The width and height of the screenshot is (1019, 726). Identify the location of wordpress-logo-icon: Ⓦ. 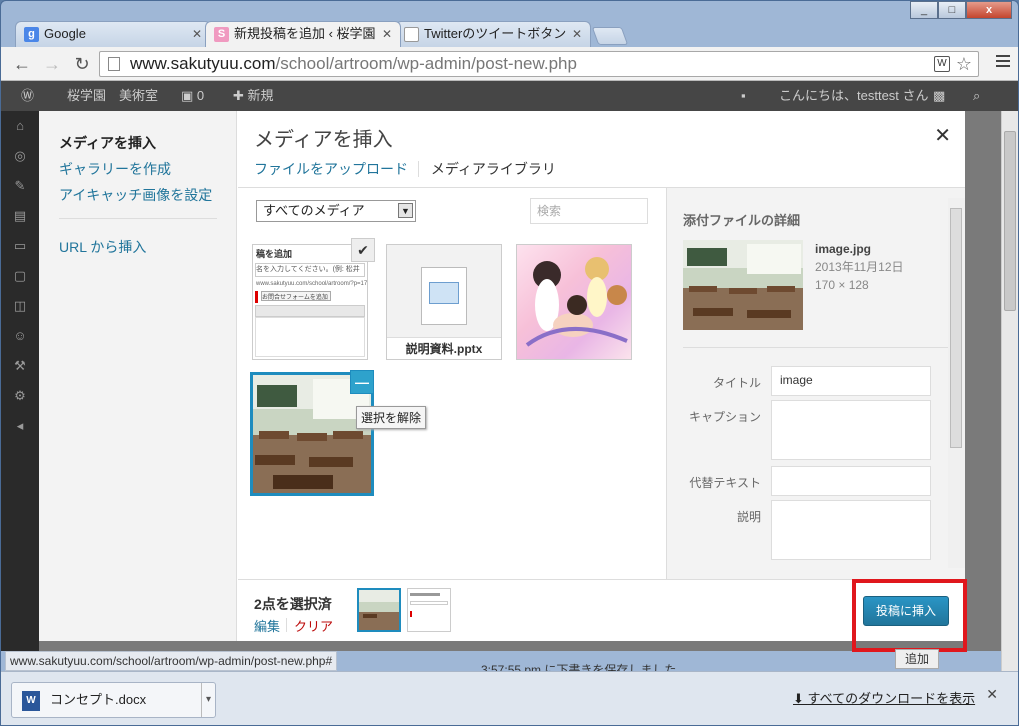
(27, 96).